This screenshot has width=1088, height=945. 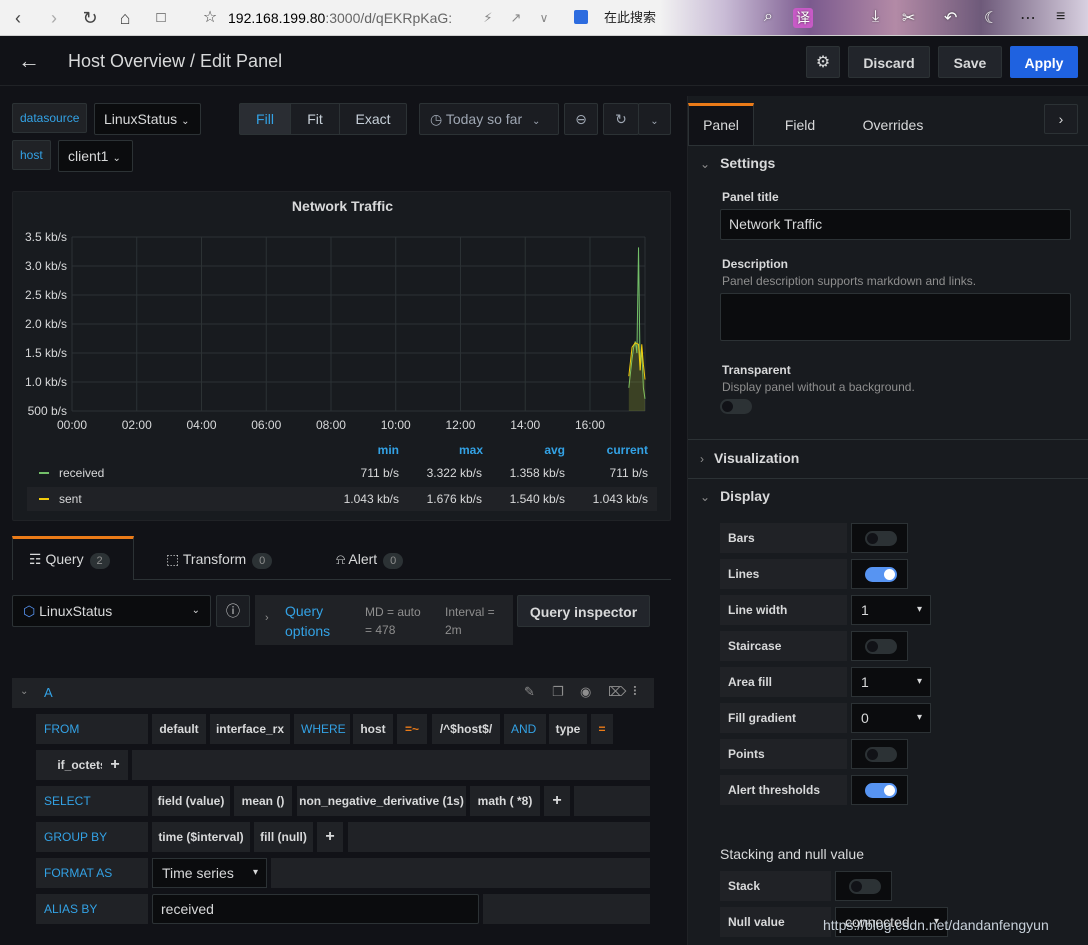 What do you see at coordinates (803, 18) in the screenshot?
I see `translate-icon: 译` at bounding box center [803, 18].